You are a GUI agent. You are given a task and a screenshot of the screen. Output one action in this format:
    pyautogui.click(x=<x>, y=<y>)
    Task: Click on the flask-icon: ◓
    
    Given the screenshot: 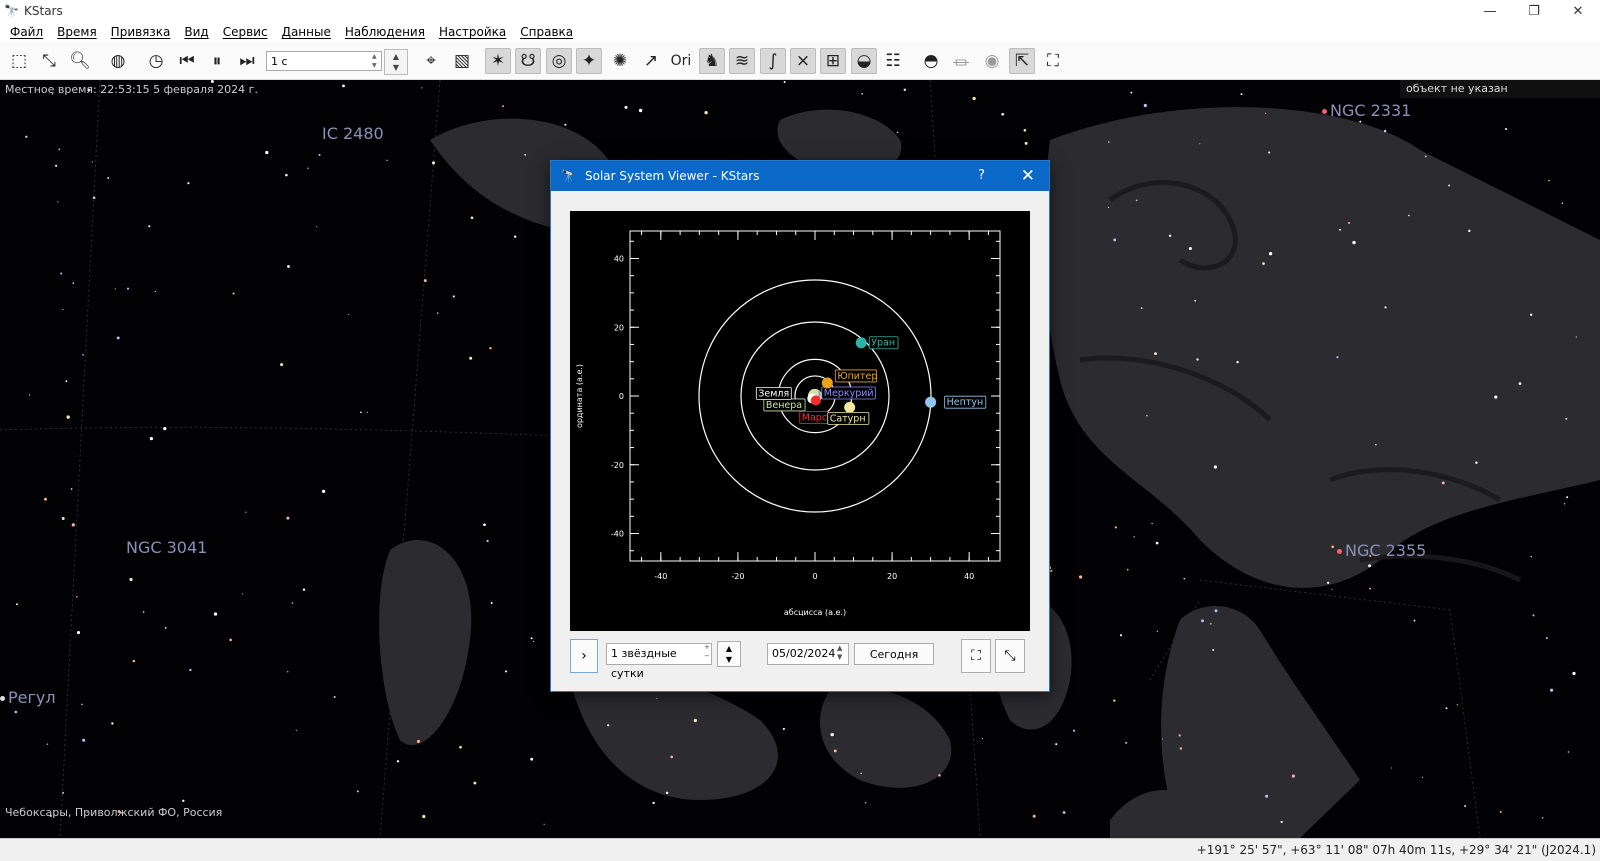 What is the action you would take?
    pyautogui.click(x=931, y=61)
    